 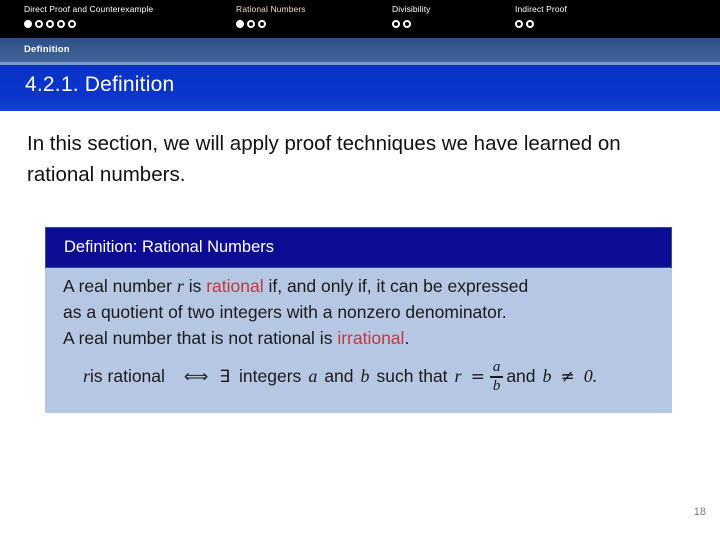 I want to click on formula-tail-variable-b: b, so click(x=547, y=376).